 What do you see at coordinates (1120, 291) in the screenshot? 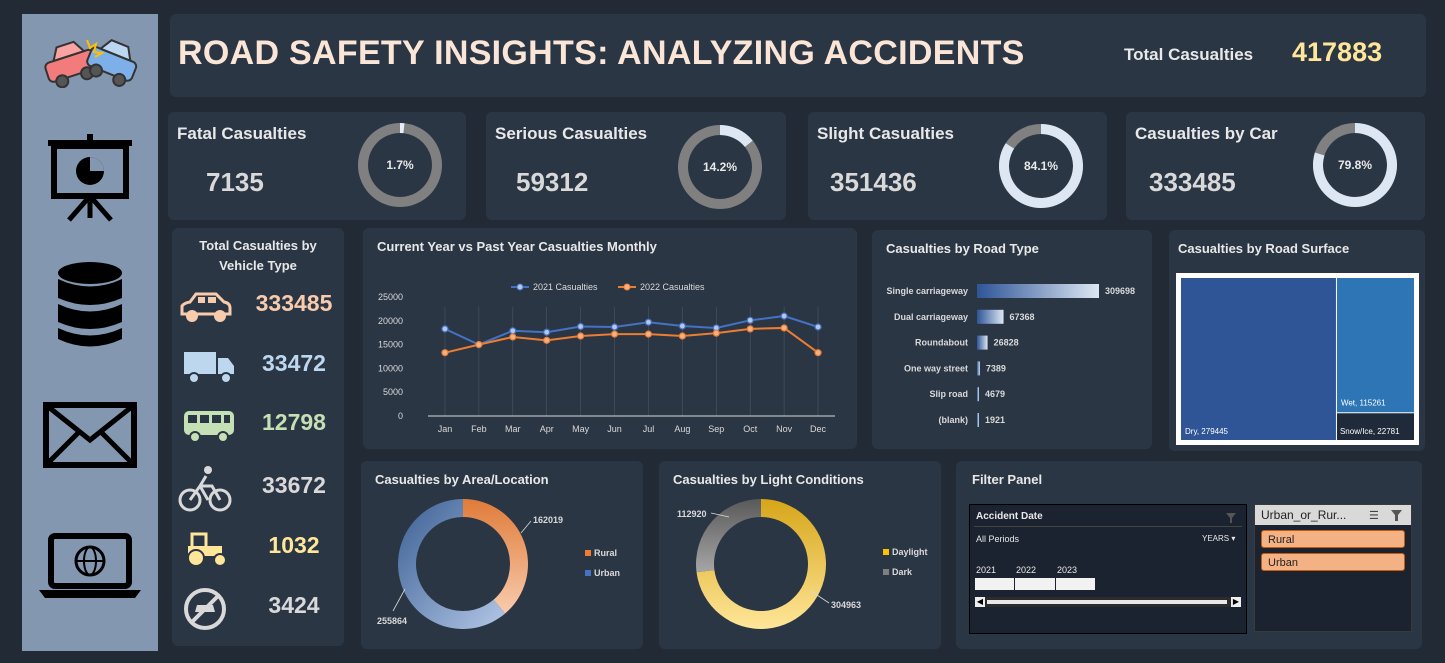
I see `bar-value-label: 309698` at bounding box center [1120, 291].